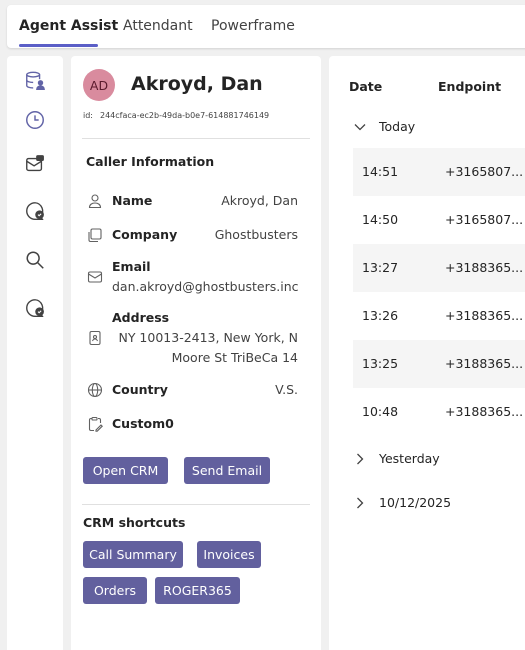 The width and height of the screenshot is (525, 650). I want to click on group-today: Today, so click(384, 126).